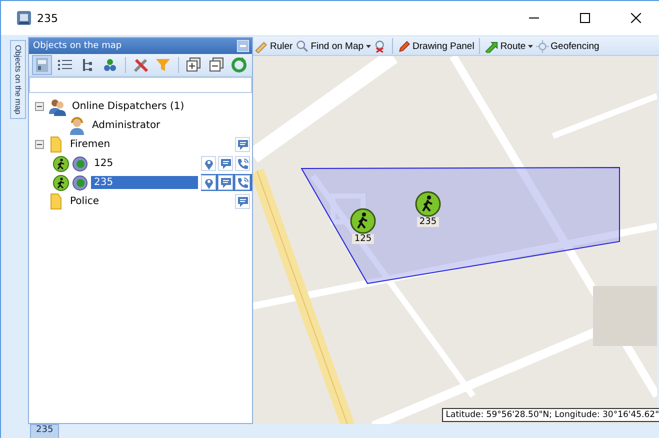 This screenshot has width=659, height=438. What do you see at coordinates (568, 46) in the screenshot?
I see `geofence-button: Geofencing` at bounding box center [568, 46].